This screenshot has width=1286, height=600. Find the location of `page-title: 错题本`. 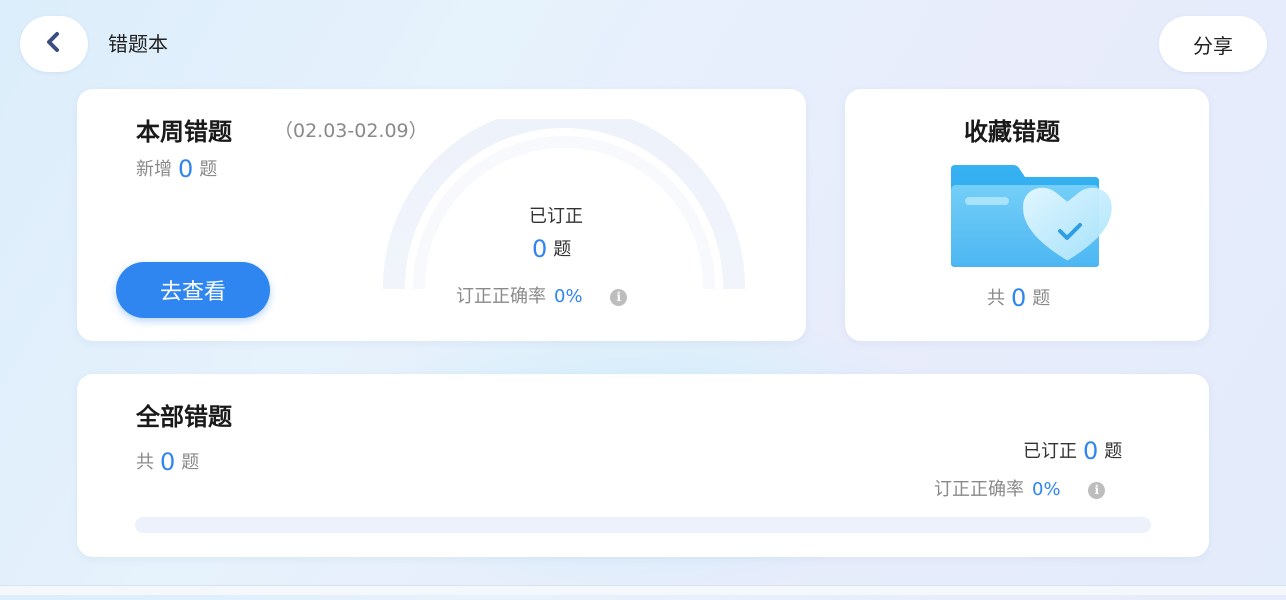

page-title: 错题本 is located at coordinates (138, 44).